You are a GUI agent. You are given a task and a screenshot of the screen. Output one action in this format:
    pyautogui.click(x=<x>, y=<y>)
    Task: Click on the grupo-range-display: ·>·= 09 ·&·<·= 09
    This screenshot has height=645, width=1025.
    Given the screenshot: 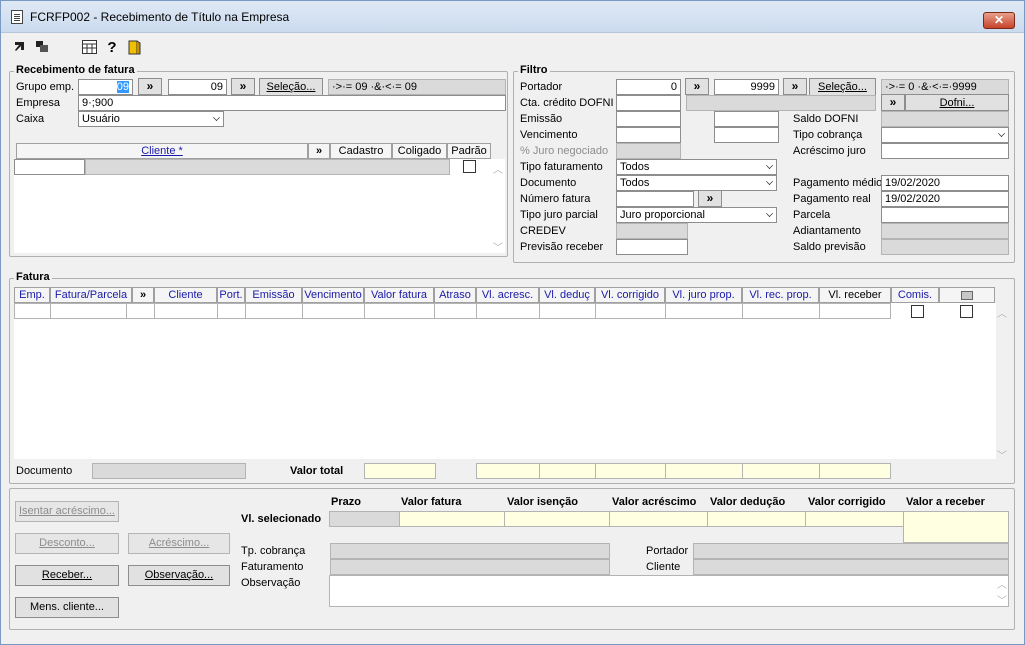 What is the action you would take?
    pyautogui.click(x=417, y=87)
    